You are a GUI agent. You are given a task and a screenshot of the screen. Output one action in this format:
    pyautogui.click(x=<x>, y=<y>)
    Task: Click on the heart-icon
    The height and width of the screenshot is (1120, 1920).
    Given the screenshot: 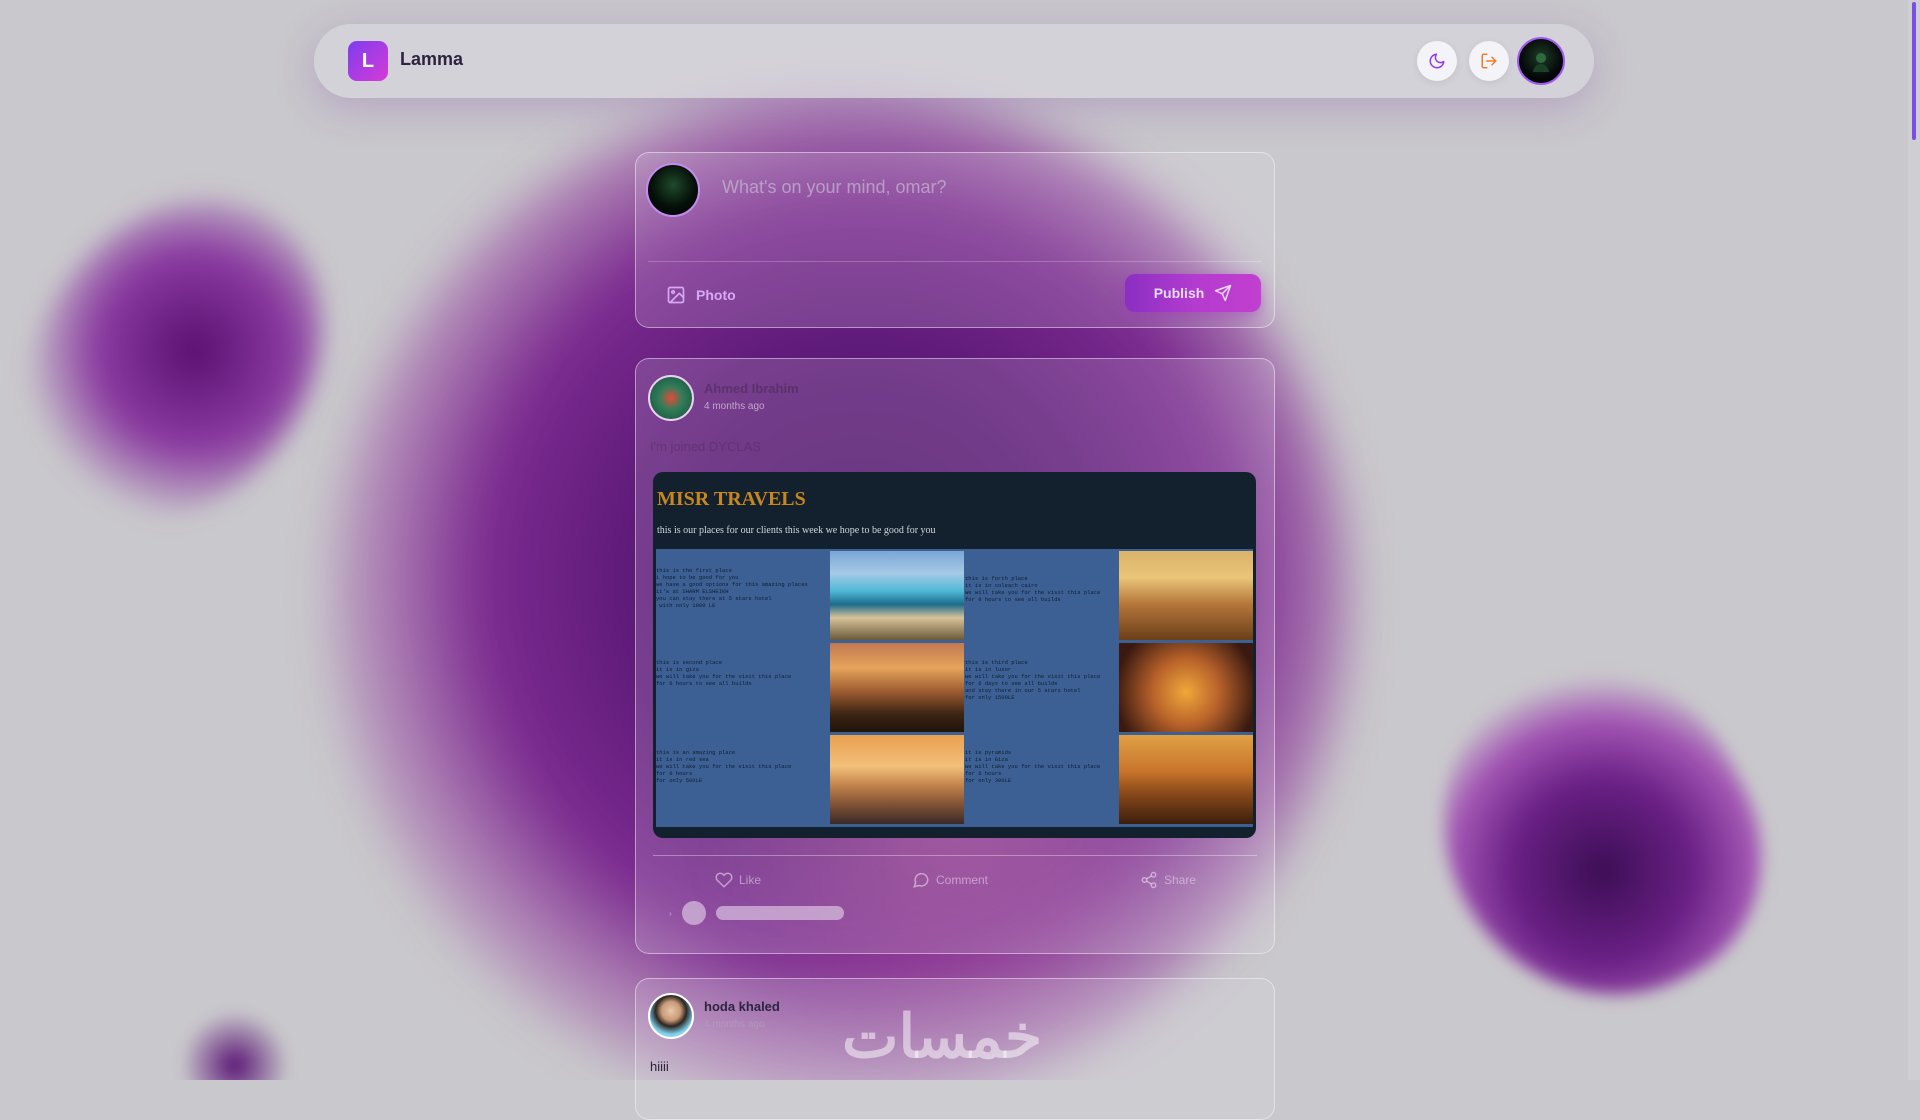 What is the action you would take?
    pyautogui.click(x=724, y=880)
    